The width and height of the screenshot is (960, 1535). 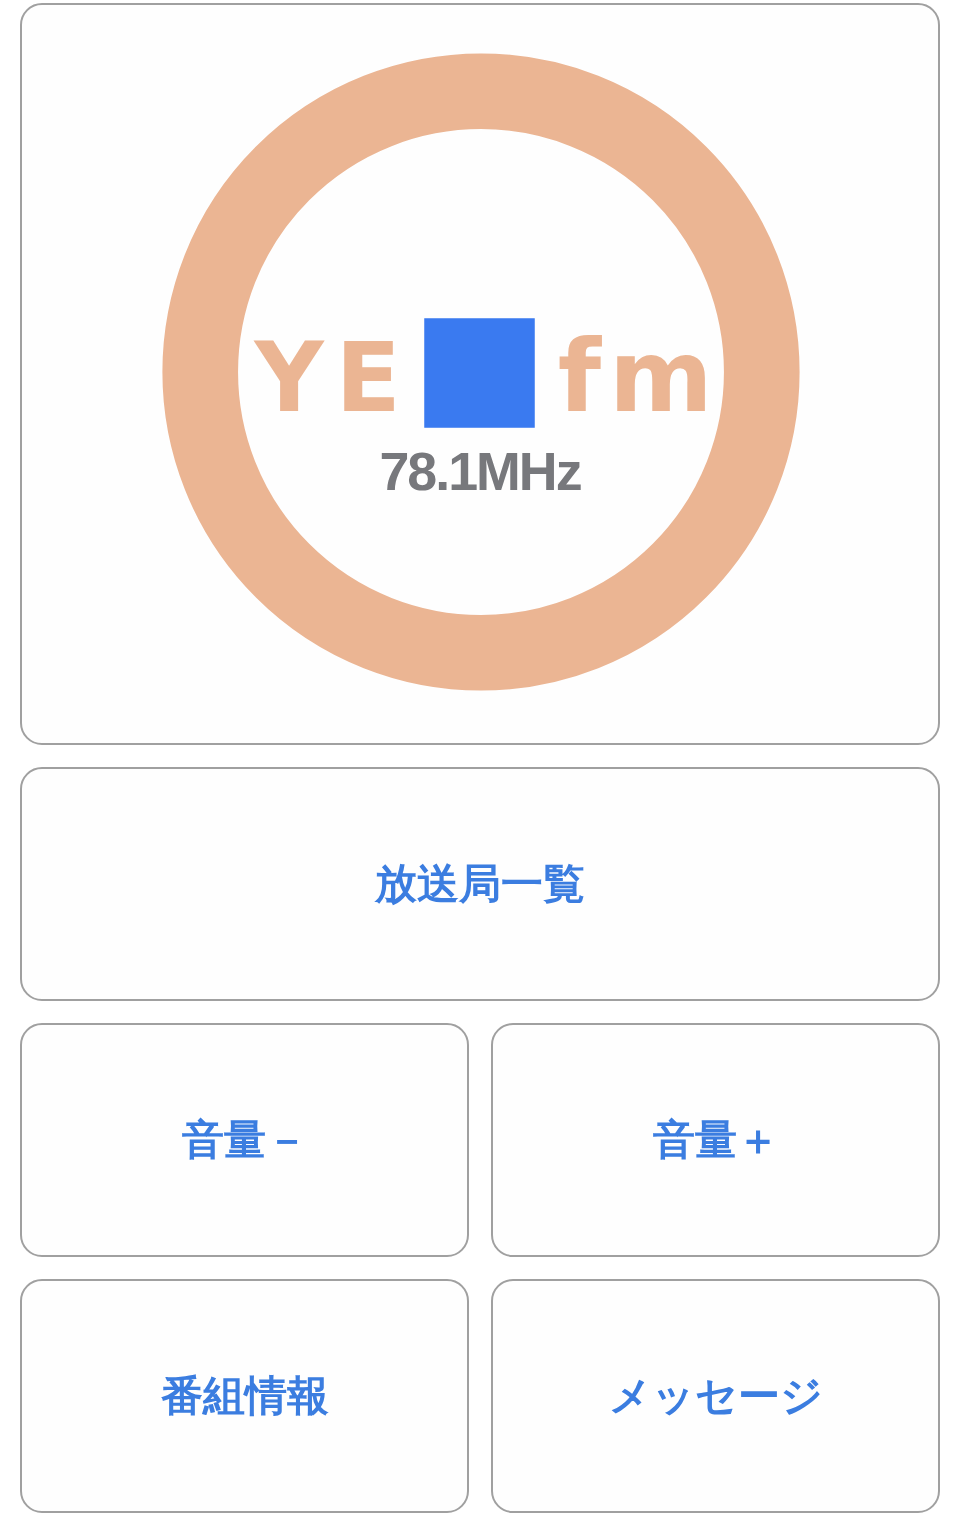 What do you see at coordinates (480, 884) in the screenshot?
I see `menu-button: 放送局一覧` at bounding box center [480, 884].